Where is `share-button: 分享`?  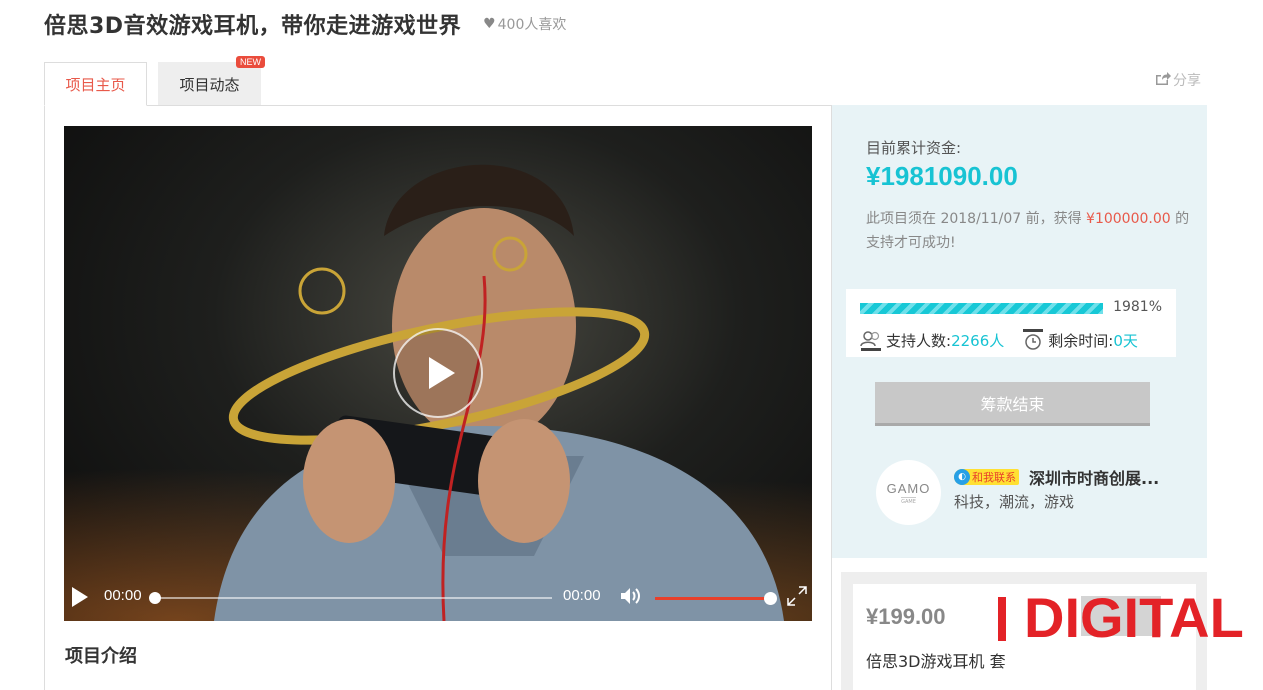 share-button: 分享 is located at coordinates (1178, 80).